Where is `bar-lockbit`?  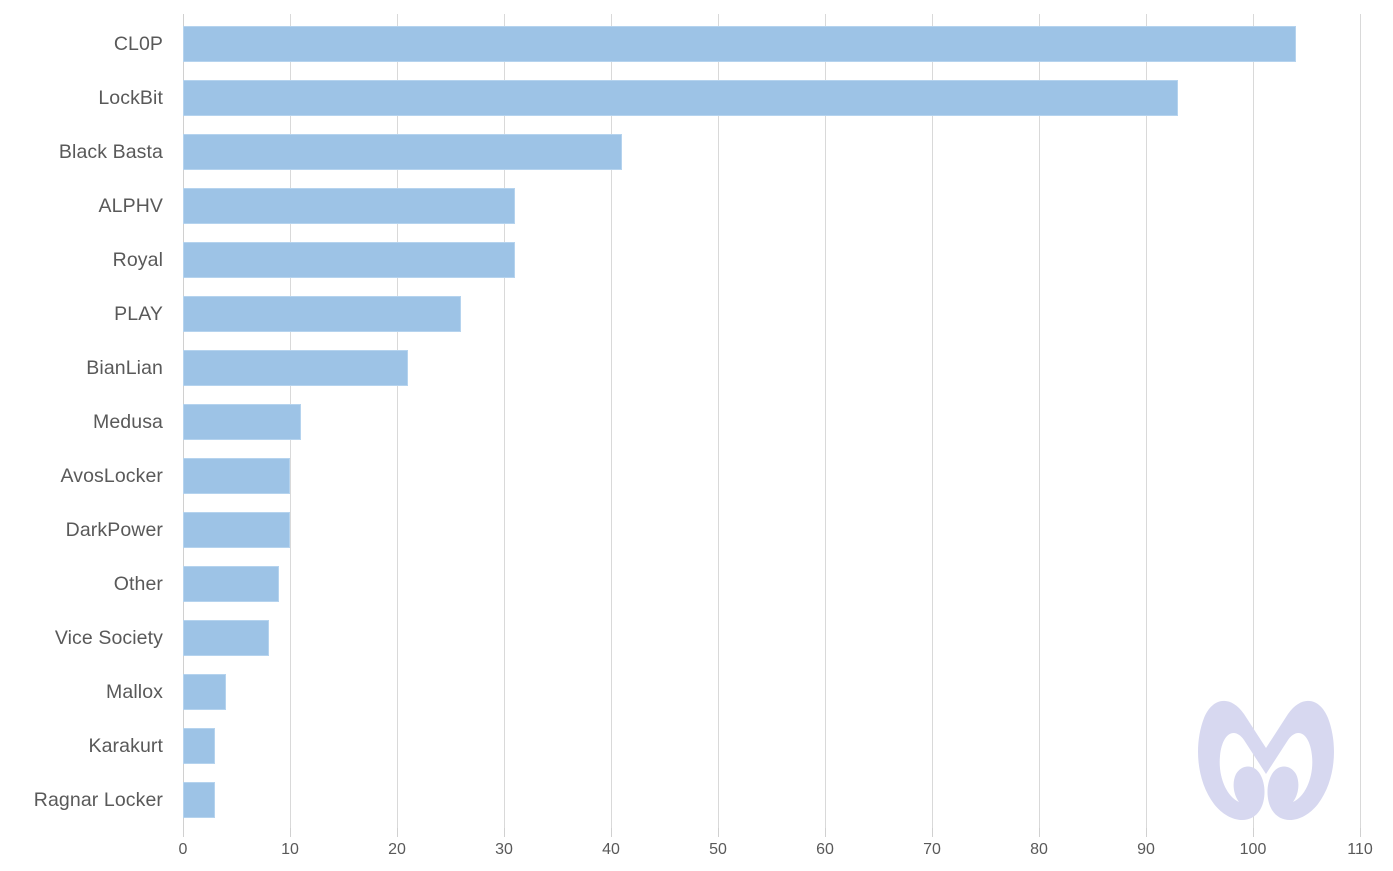 bar-lockbit is located at coordinates (681, 98).